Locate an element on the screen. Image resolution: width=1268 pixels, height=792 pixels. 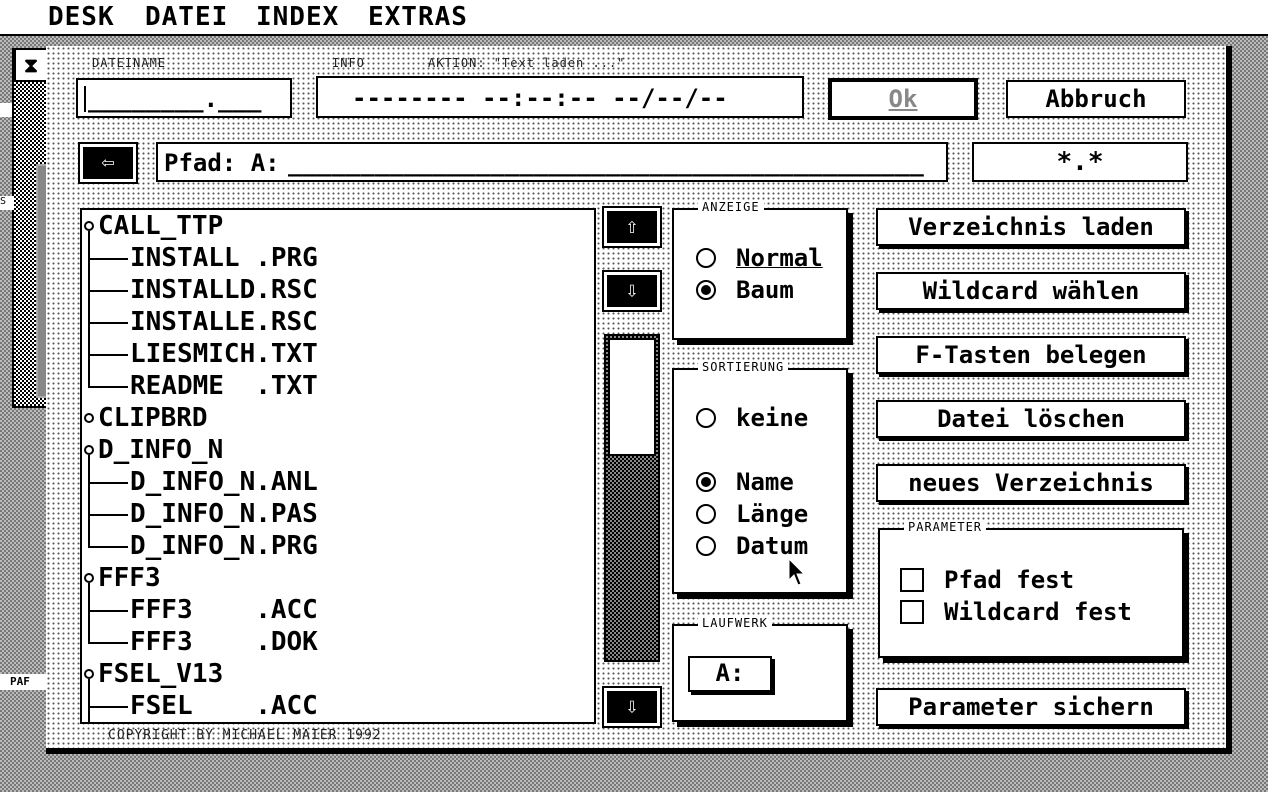
file-name: D_INFO_N.PRG is located at coordinates (224, 546).